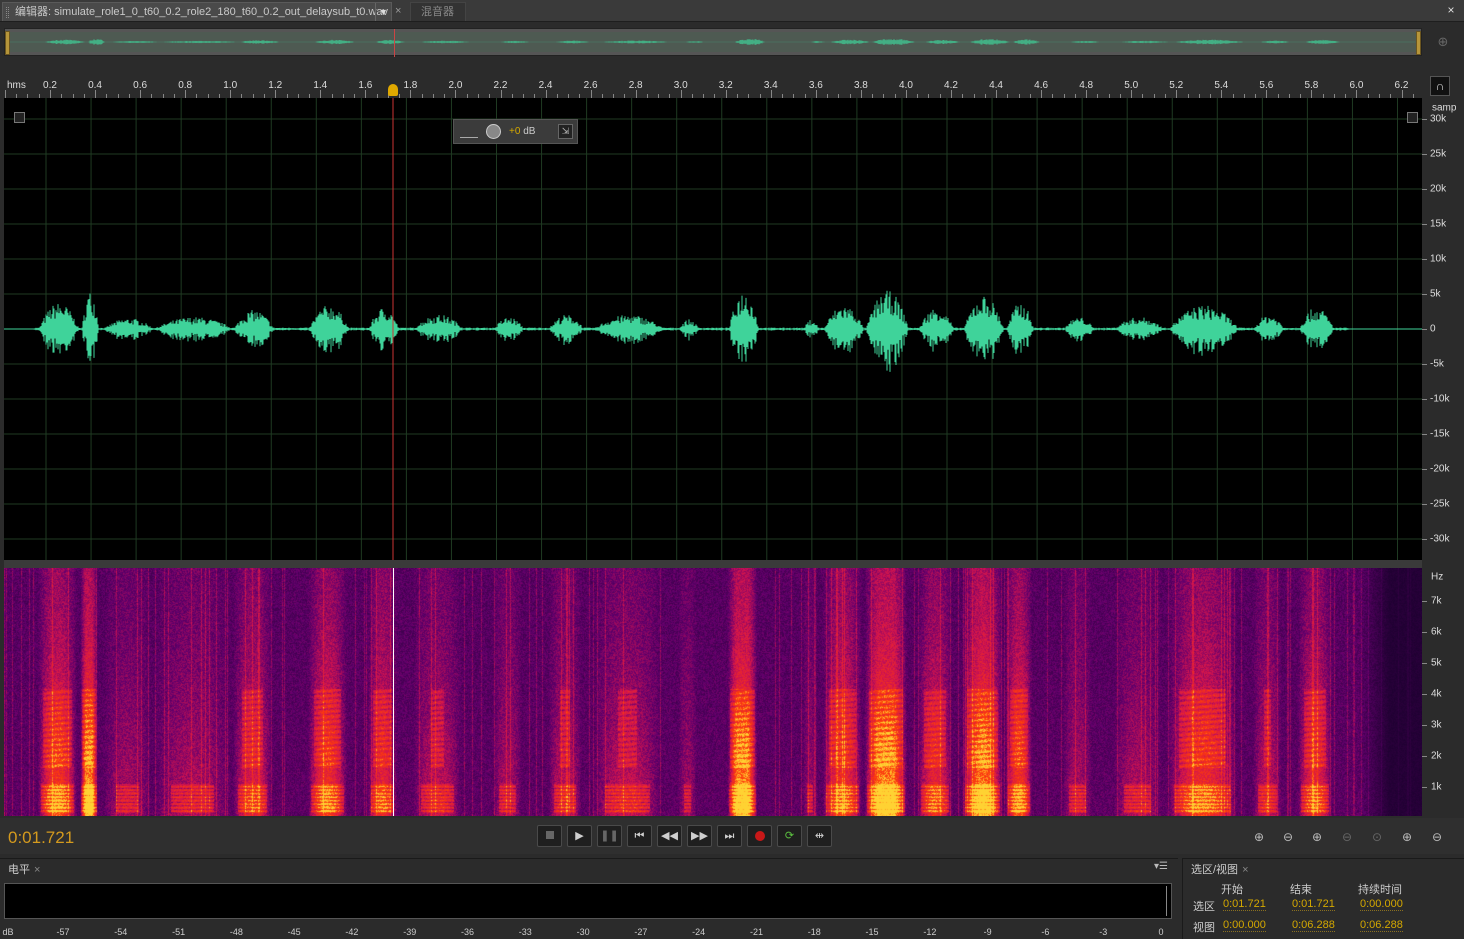 Image resolution: width=1464 pixels, height=939 pixels. I want to click on amplitude-tick-label: -25k, so click(1440, 504).